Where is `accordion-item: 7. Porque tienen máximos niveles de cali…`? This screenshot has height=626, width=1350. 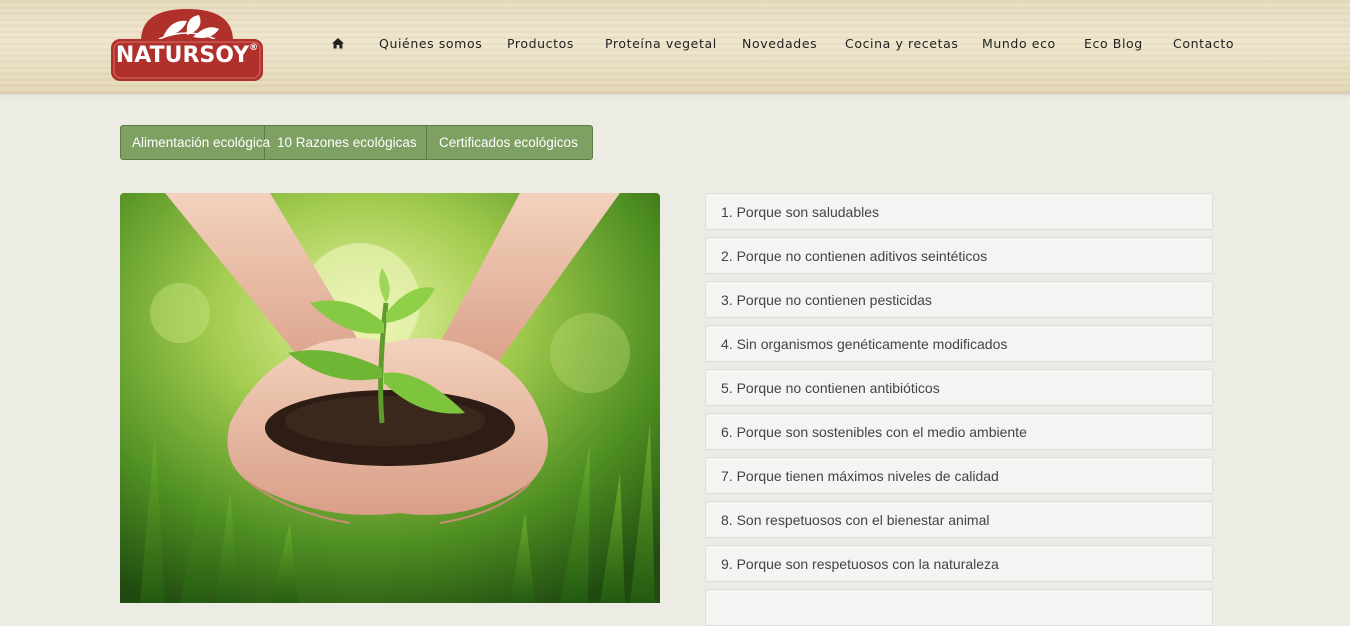 accordion-item: 7. Porque tienen máximos niveles de cali… is located at coordinates (959, 475).